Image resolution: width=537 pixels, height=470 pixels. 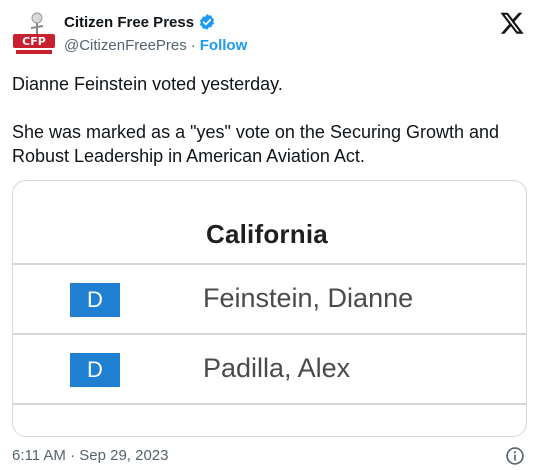 I want to click on author-name-row: Citizen Free Press, so click(x=140, y=22).